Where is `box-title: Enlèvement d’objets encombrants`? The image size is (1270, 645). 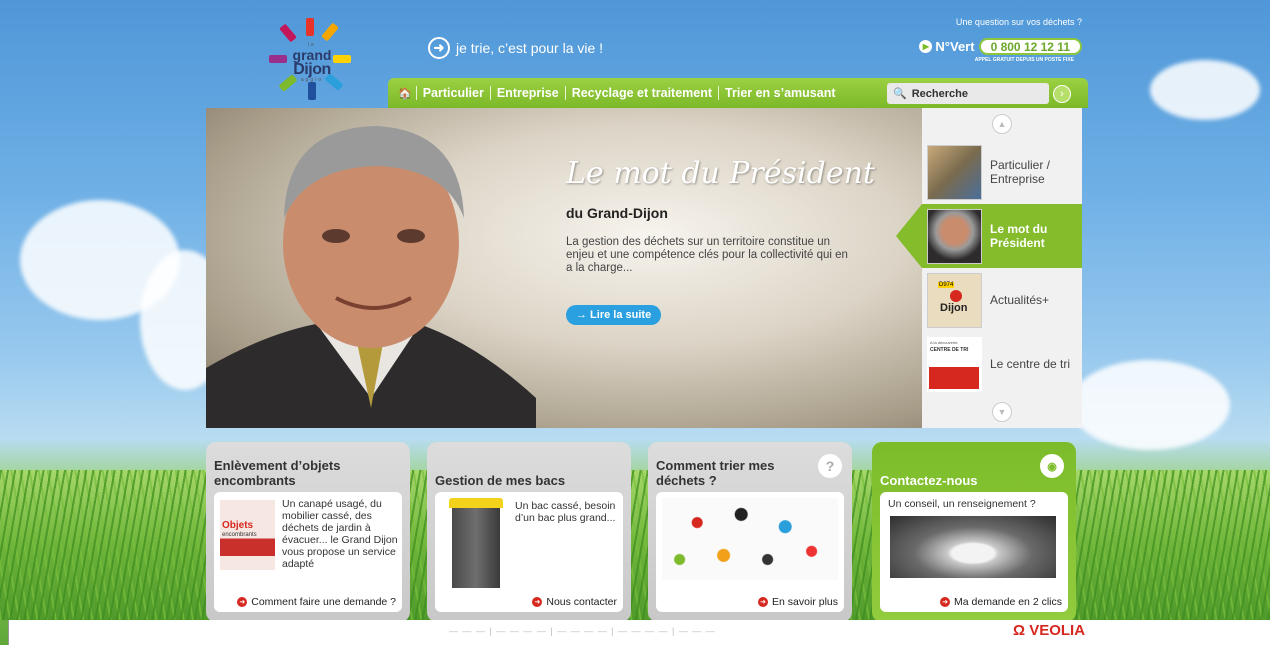
box-title: Enlèvement d’objets encombrants is located at coordinates (277, 473).